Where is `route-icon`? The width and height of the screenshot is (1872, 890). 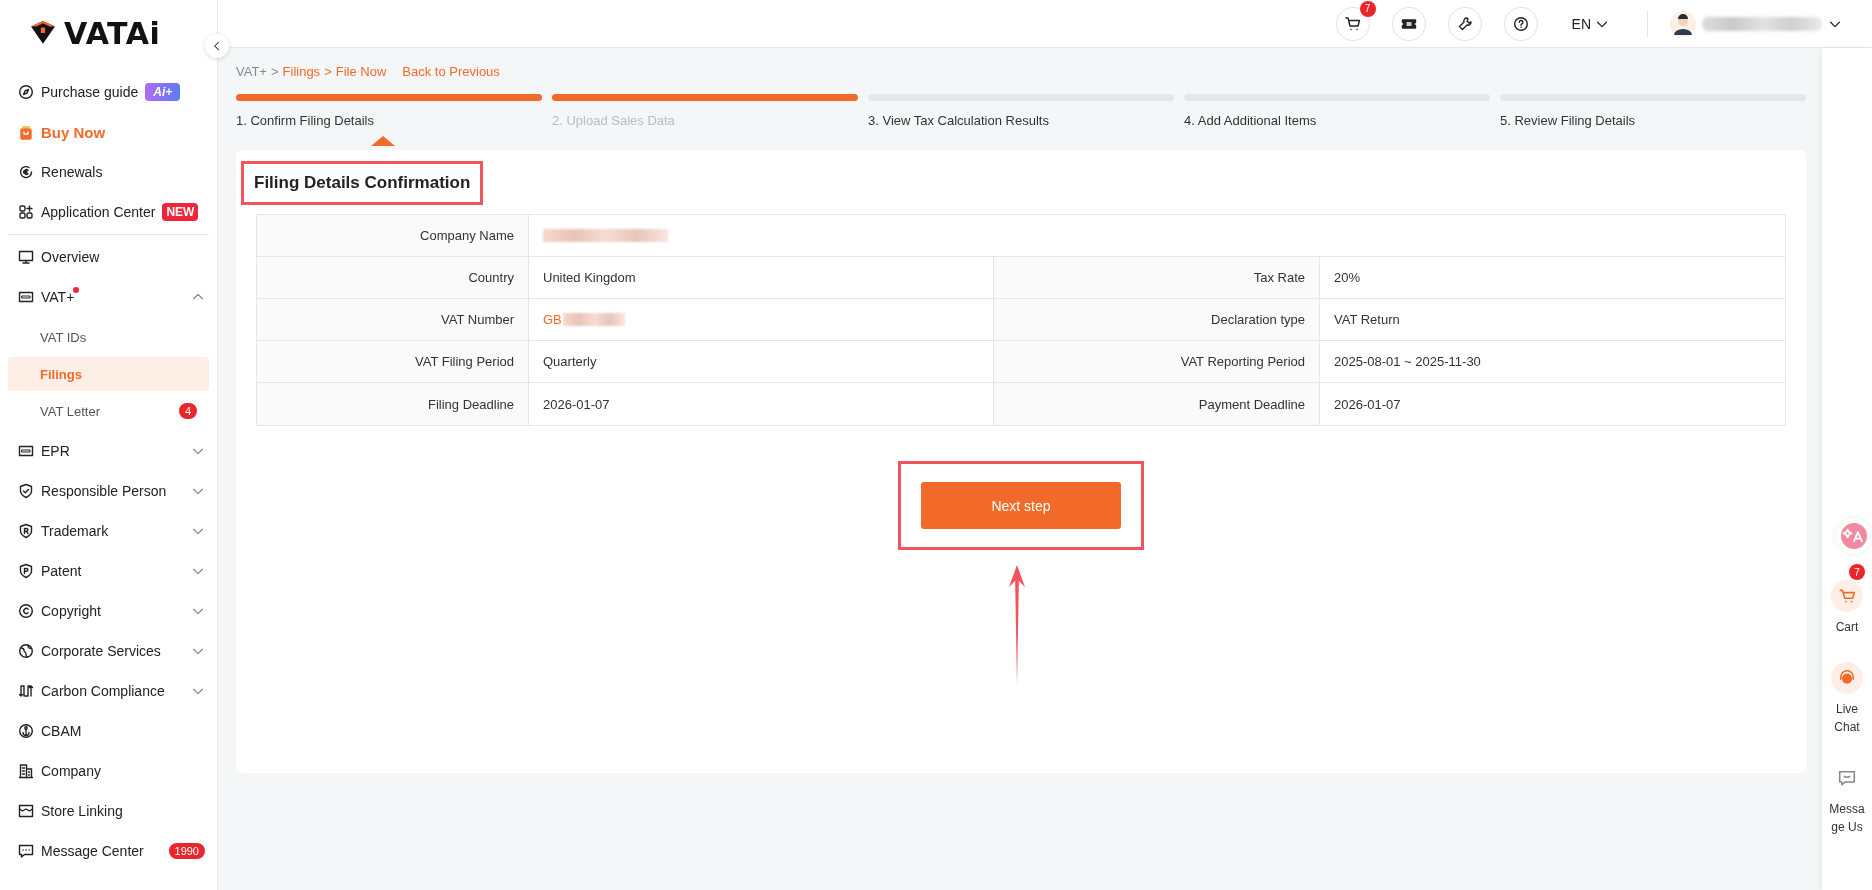 route-icon is located at coordinates (26, 691).